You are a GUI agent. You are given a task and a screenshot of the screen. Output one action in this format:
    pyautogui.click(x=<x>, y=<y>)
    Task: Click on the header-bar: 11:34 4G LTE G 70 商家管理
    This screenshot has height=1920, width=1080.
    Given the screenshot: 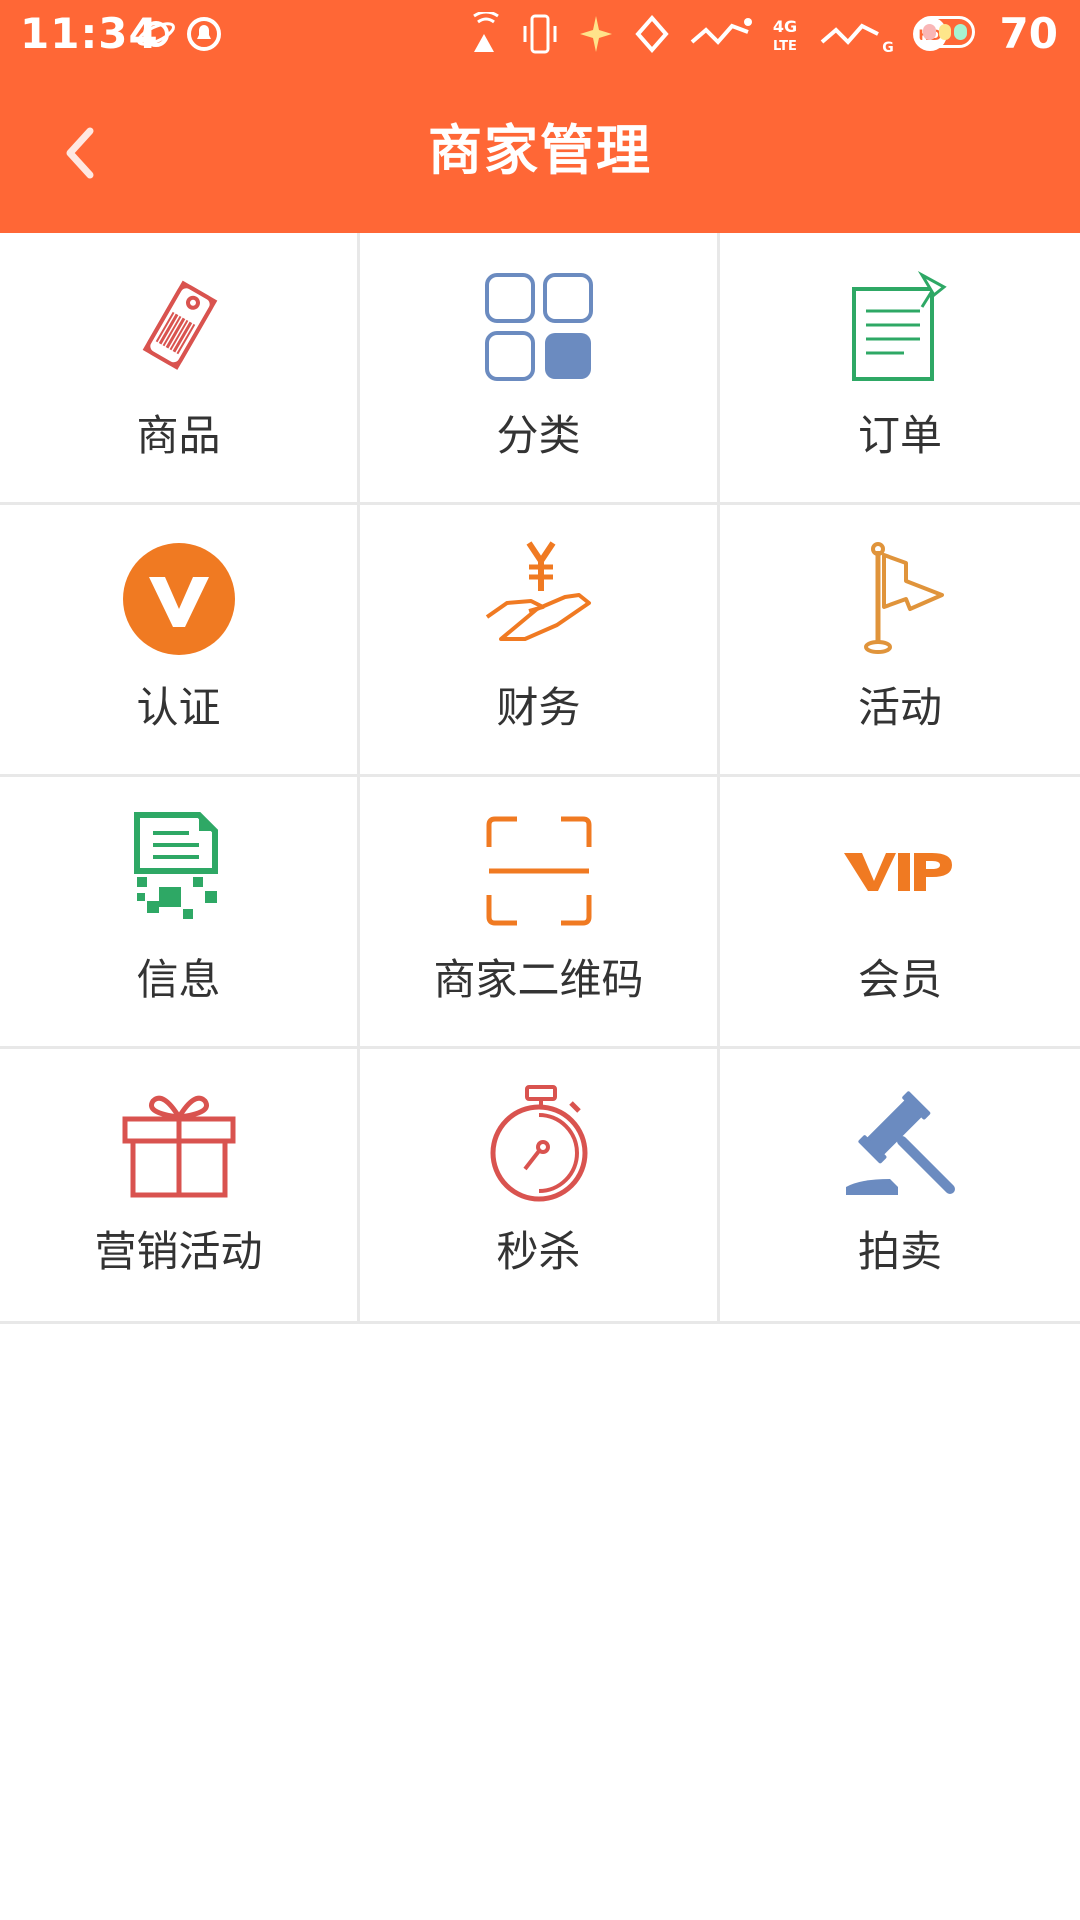 What is the action you would take?
    pyautogui.click(x=540, y=116)
    